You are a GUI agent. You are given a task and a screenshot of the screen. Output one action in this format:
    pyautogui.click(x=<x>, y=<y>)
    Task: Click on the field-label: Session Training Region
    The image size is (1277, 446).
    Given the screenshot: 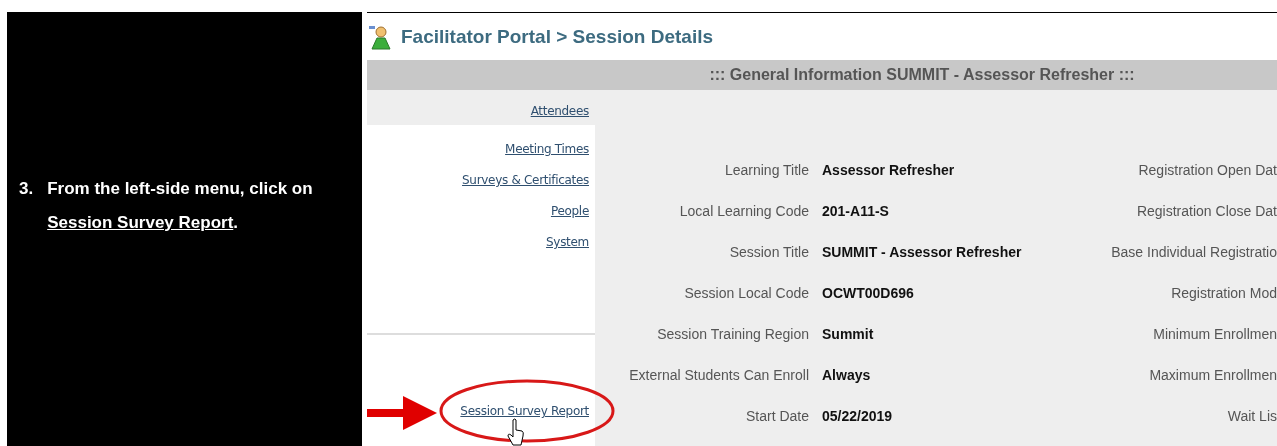 What is the action you would take?
    pyautogui.click(x=733, y=334)
    